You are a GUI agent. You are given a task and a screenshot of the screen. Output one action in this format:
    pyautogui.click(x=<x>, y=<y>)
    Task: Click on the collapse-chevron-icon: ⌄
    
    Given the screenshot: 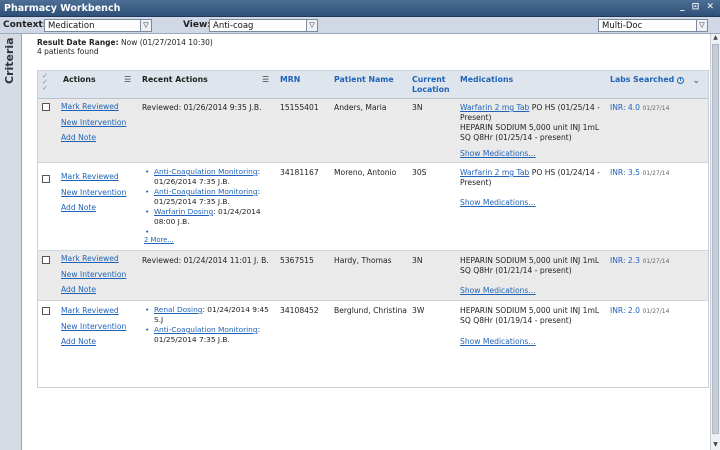 What is the action you would take?
    pyautogui.click(x=696, y=81)
    